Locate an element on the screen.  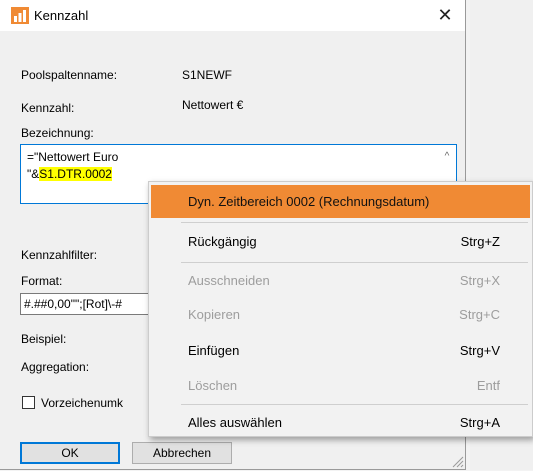
ctx-item-label: Rückgängig is located at coordinates (222, 241).